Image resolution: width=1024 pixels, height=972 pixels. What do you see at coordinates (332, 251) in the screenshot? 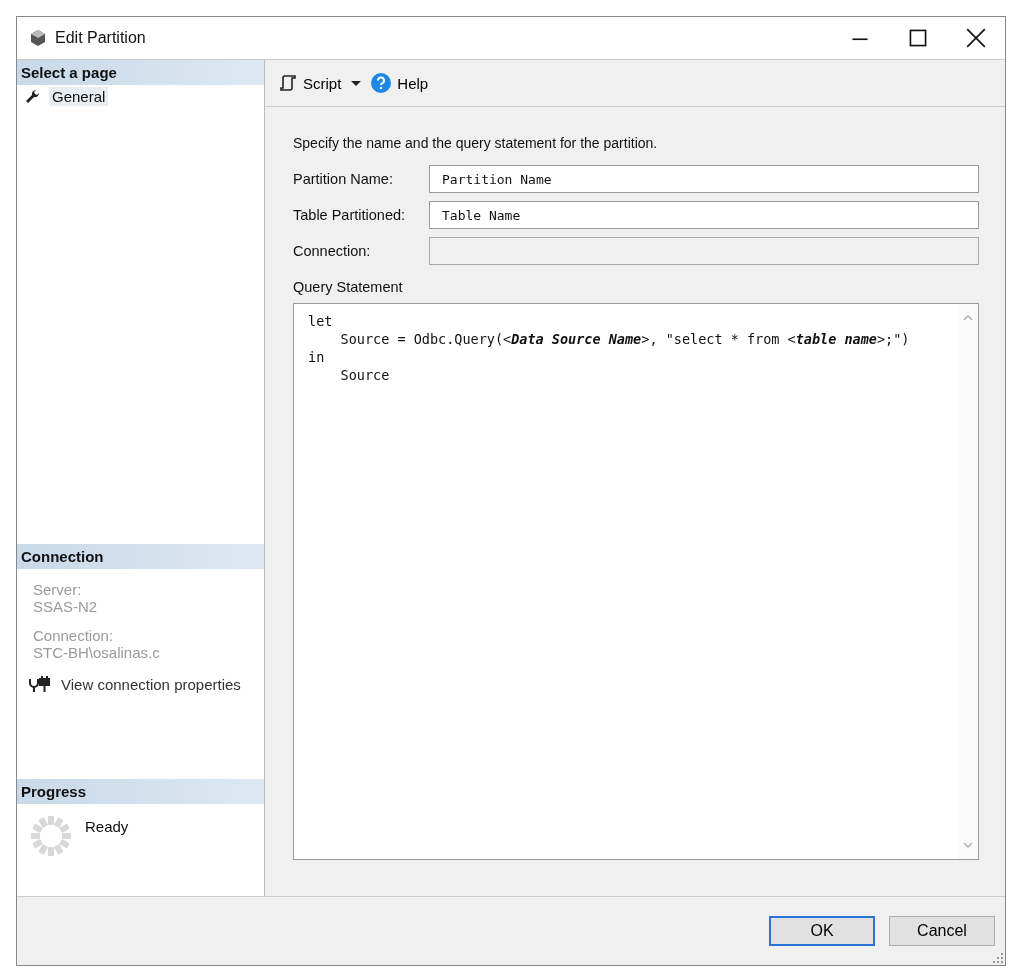
I see `field-label: Connection:` at bounding box center [332, 251].